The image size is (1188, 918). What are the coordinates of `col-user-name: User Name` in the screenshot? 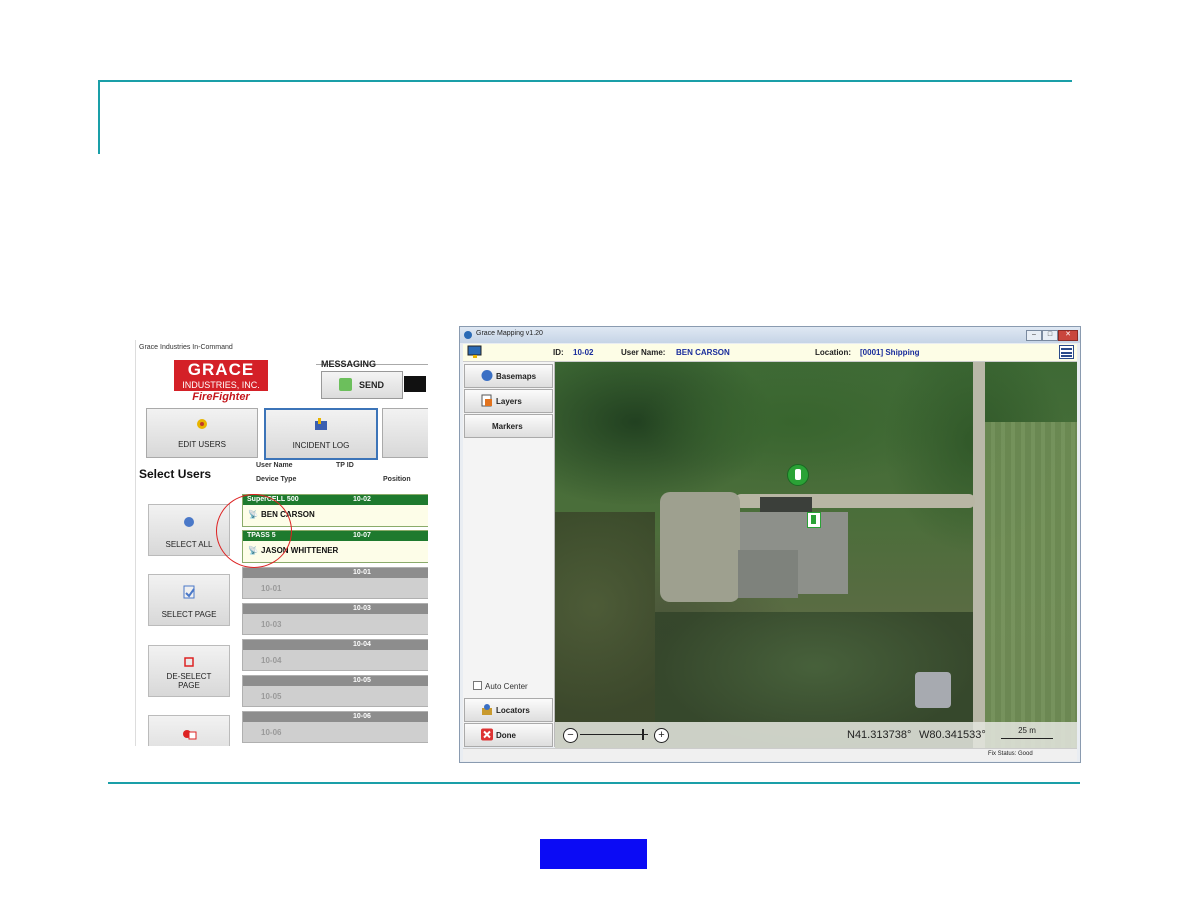 It's located at (274, 465).